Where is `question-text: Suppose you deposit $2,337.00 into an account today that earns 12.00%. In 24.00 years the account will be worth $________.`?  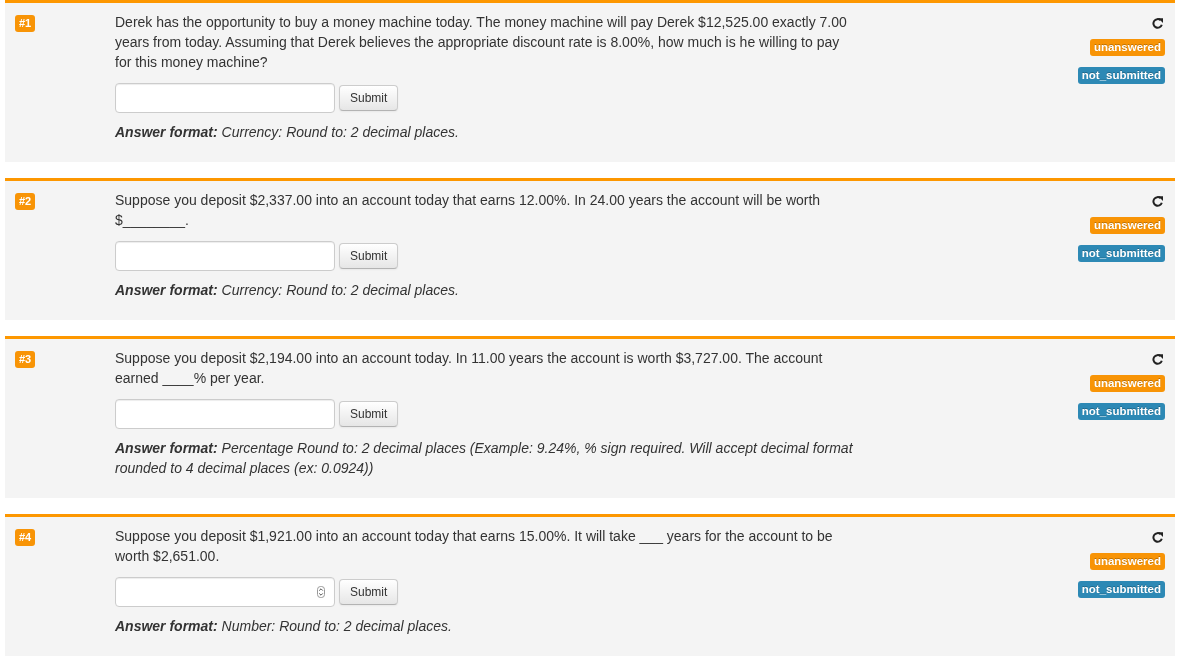 question-text: Suppose you deposit $2,337.00 into an account today that earns 12.00%. In 24.00 years the account will be worth $________. is located at coordinates (468, 210).